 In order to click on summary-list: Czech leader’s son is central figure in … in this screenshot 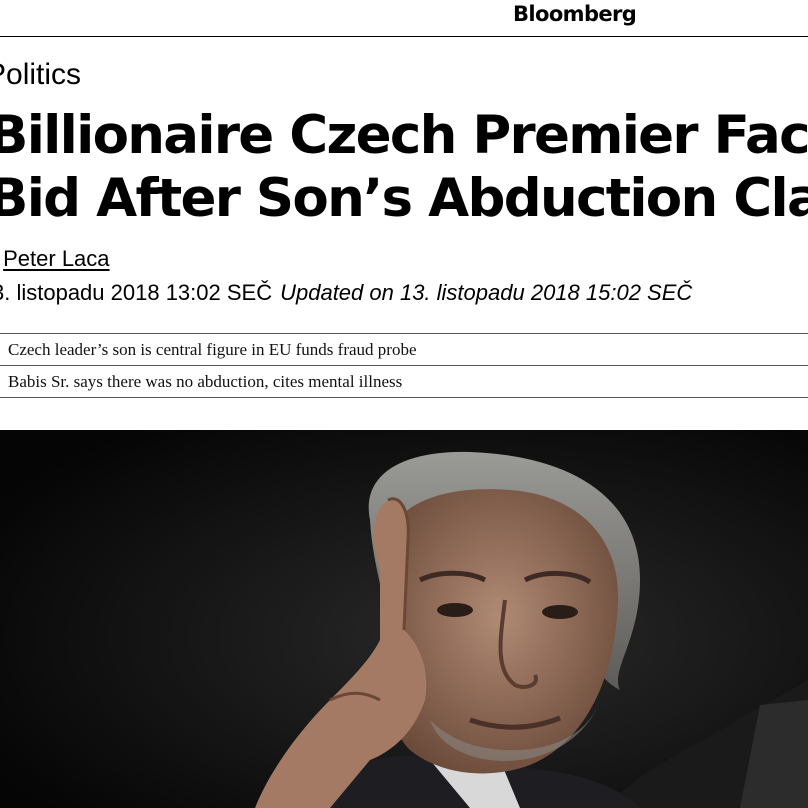, I will do `click(404, 365)`.